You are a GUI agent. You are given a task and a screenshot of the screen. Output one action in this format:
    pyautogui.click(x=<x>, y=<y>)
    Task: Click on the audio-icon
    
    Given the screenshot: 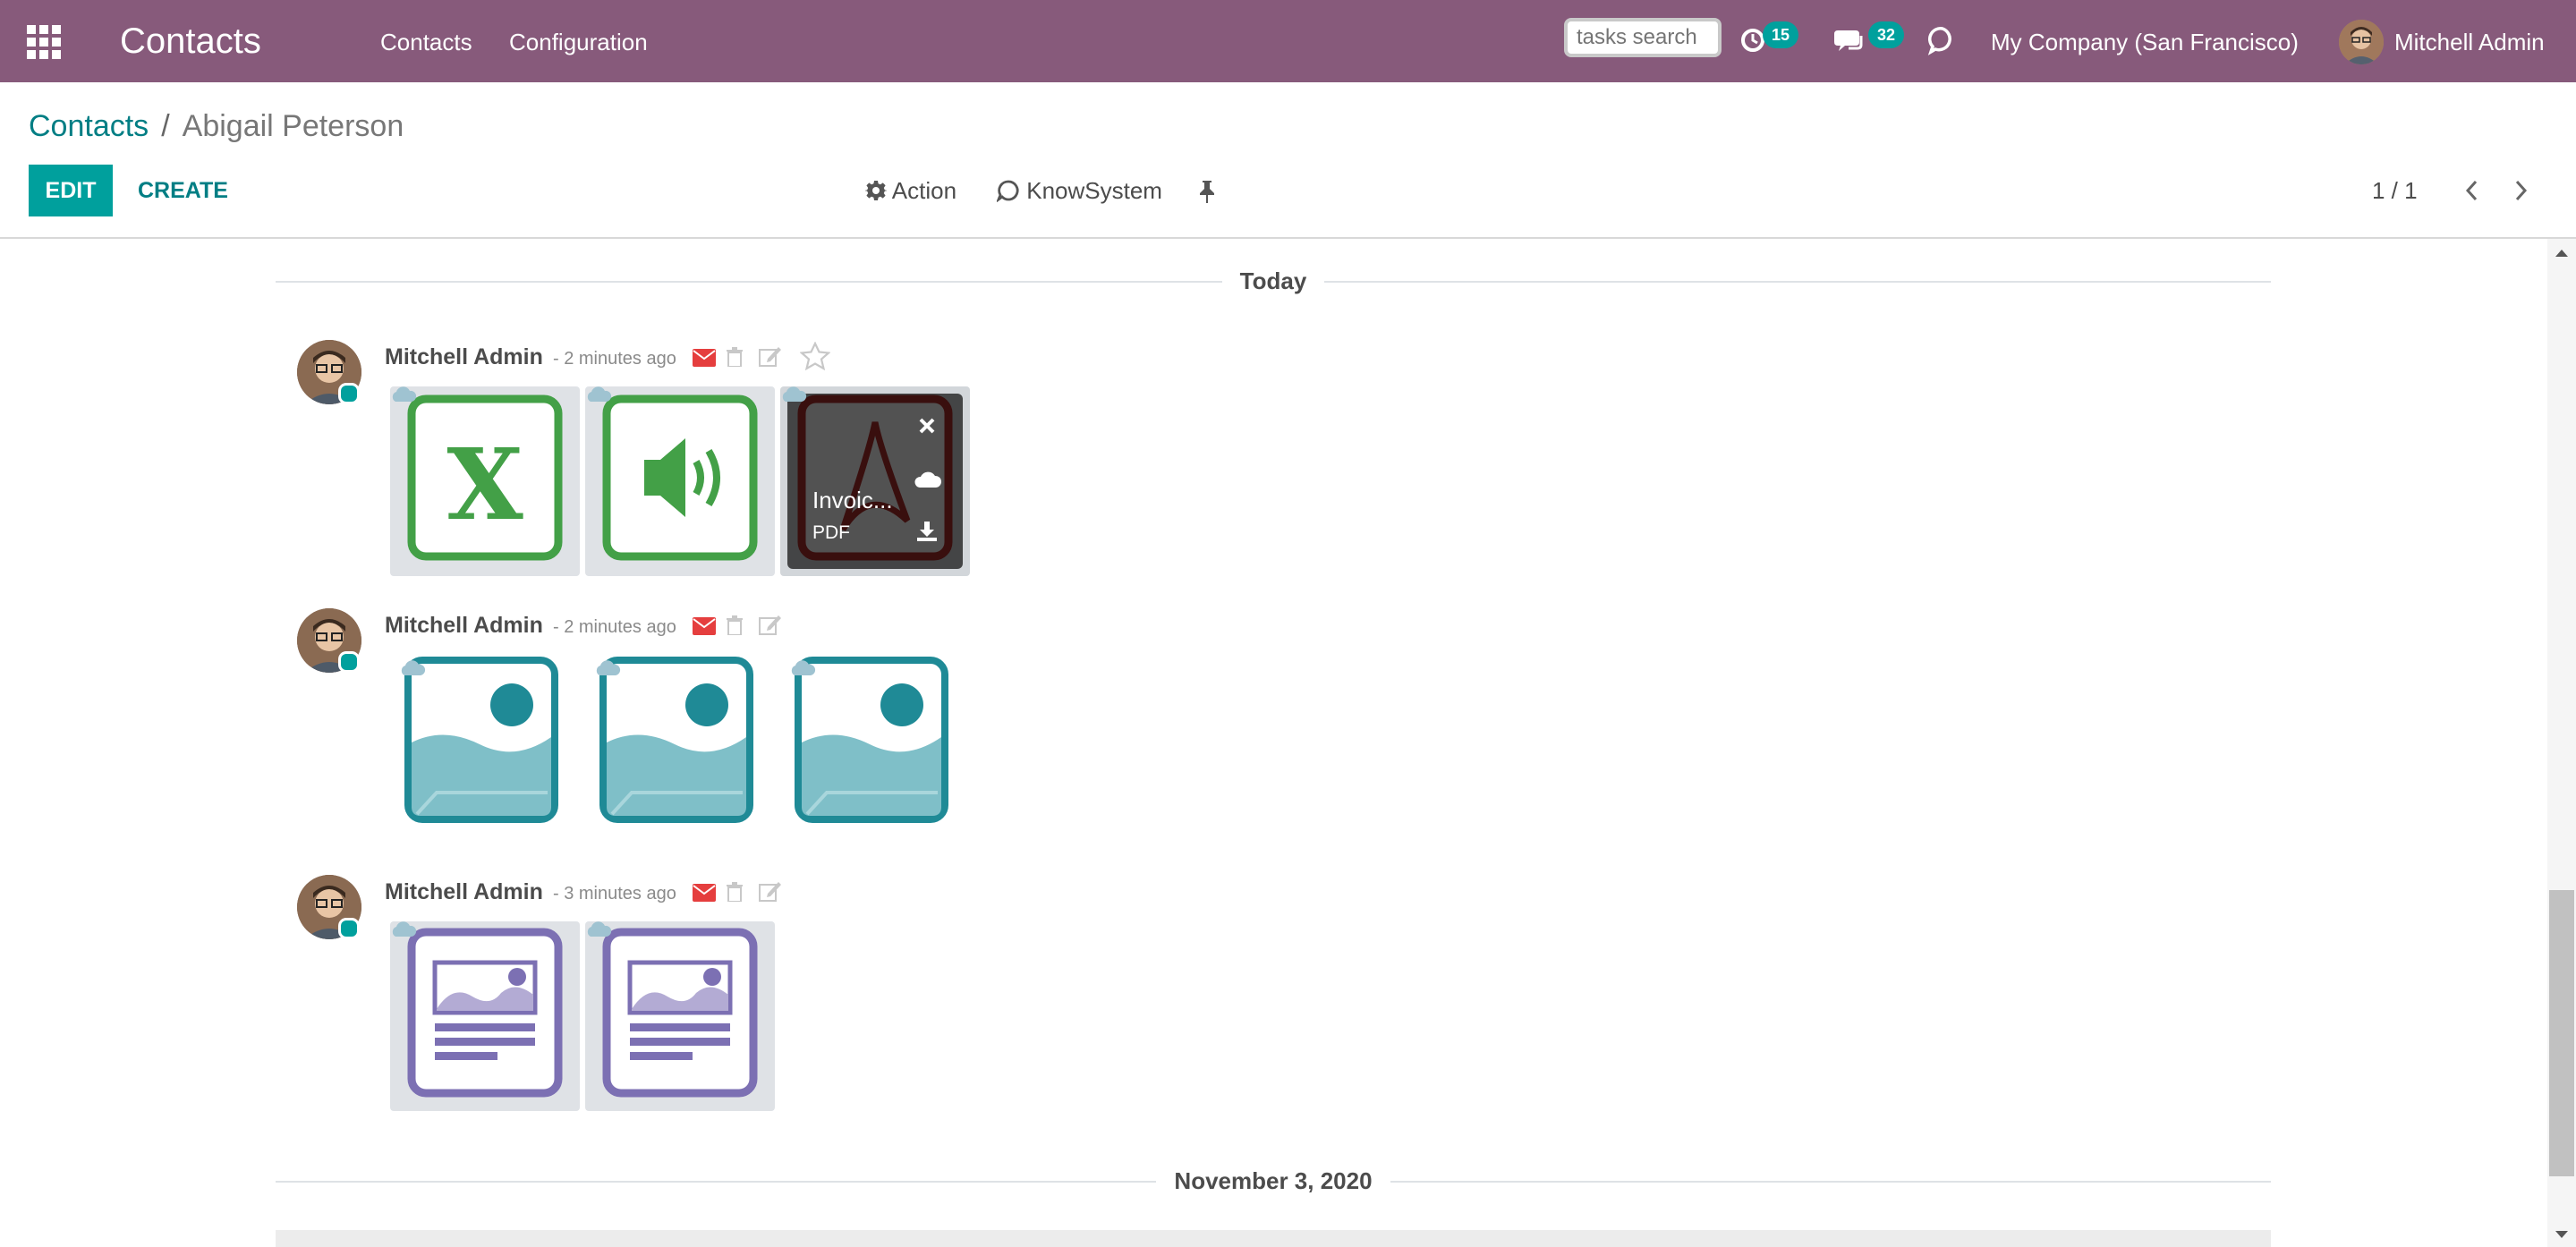 What is the action you would take?
    pyautogui.click(x=680, y=477)
    